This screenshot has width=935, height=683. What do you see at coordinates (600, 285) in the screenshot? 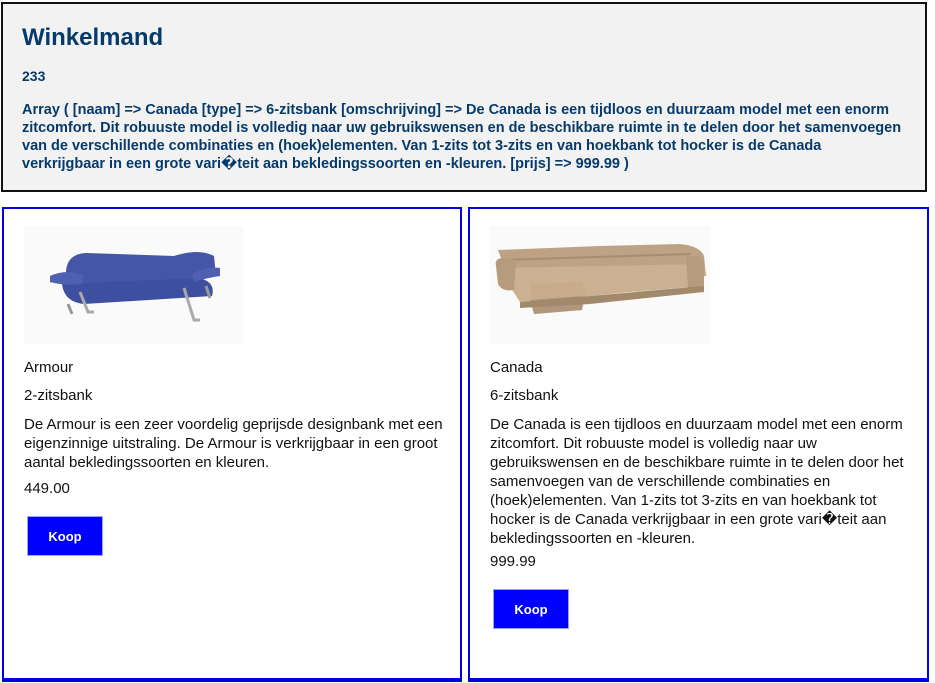
I see `beige-corner-sofa-image` at bounding box center [600, 285].